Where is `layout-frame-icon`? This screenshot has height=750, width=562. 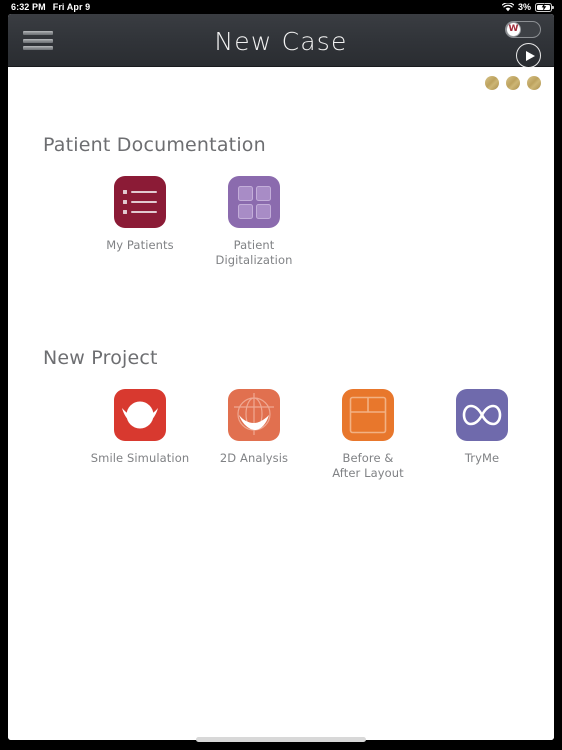 layout-frame-icon is located at coordinates (368, 415).